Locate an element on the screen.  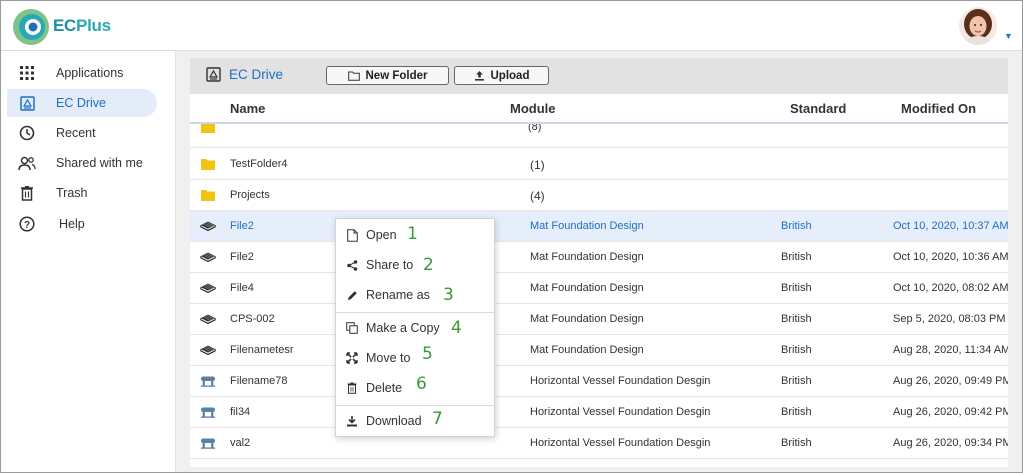
sidebar-item-shared-with-me: Shared with me is located at coordinates (82, 163).